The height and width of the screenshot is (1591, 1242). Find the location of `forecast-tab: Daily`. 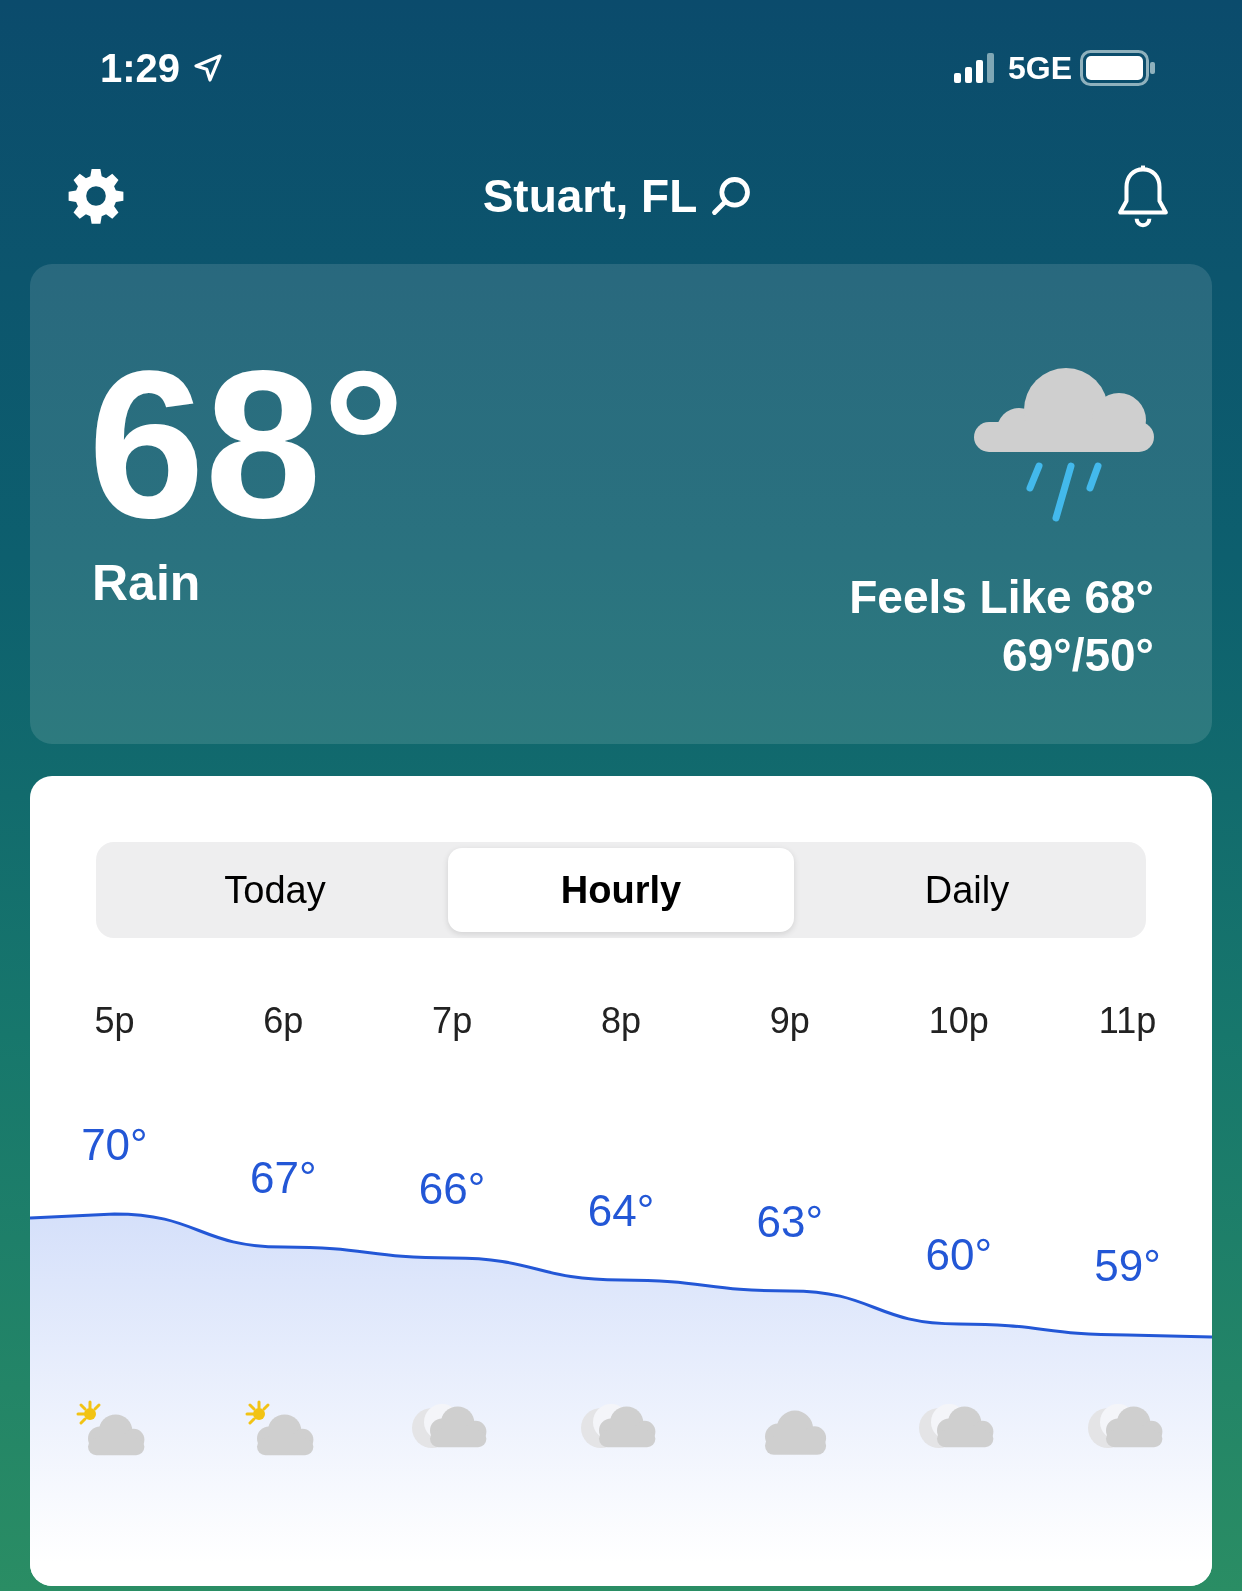

forecast-tab: Daily is located at coordinates (967, 890).